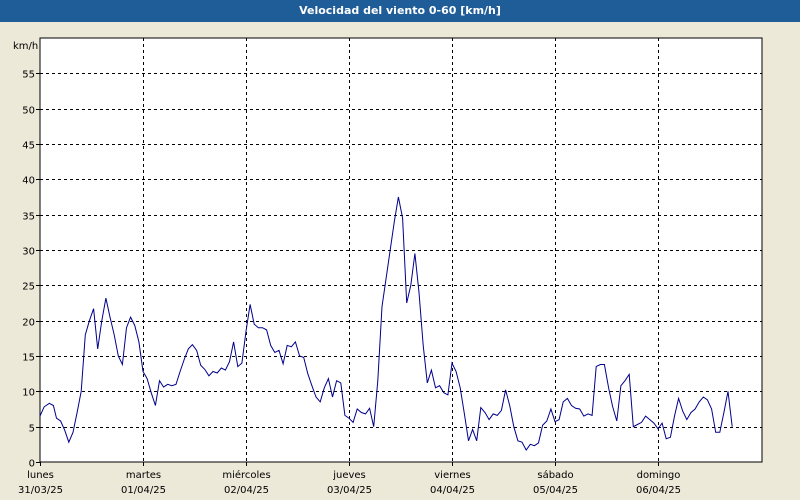 Image resolution: width=800 pixels, height=500 pixels. I want to click on y-tick-label: 5, so click(32, 429).